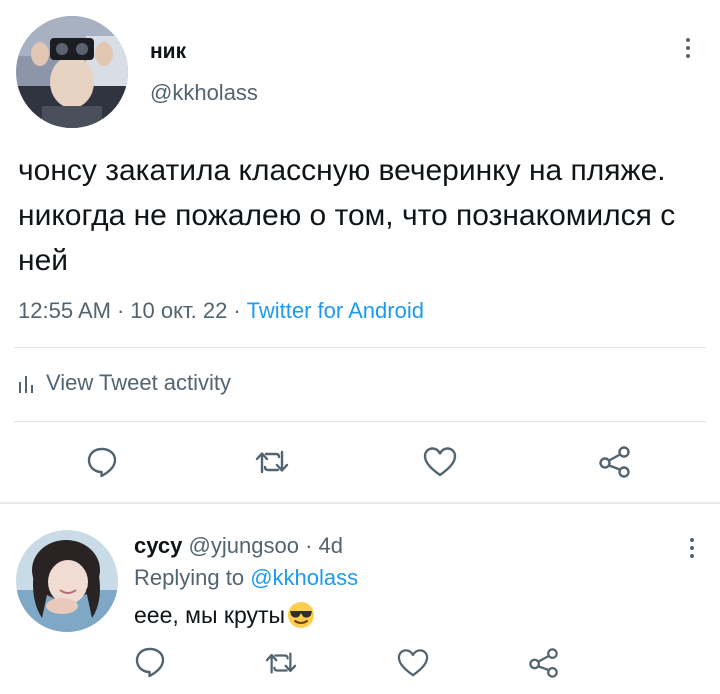 The height and width of the screenshot is (694, 720). I want to click on tweet-time: 12:55 AM, so click(64, 310).